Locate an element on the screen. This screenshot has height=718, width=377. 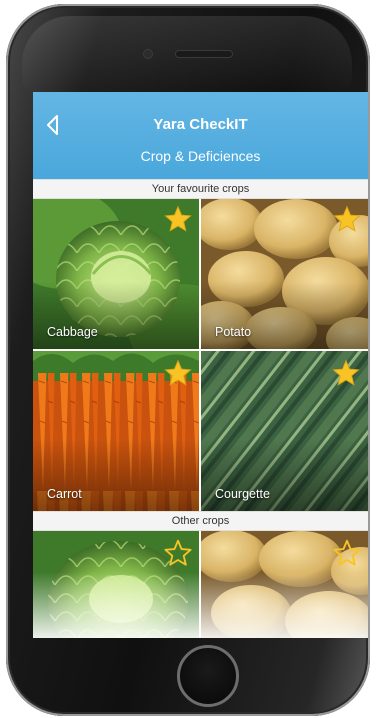
crop-name-carrot: Carrot is located at coordinates (64, 494).